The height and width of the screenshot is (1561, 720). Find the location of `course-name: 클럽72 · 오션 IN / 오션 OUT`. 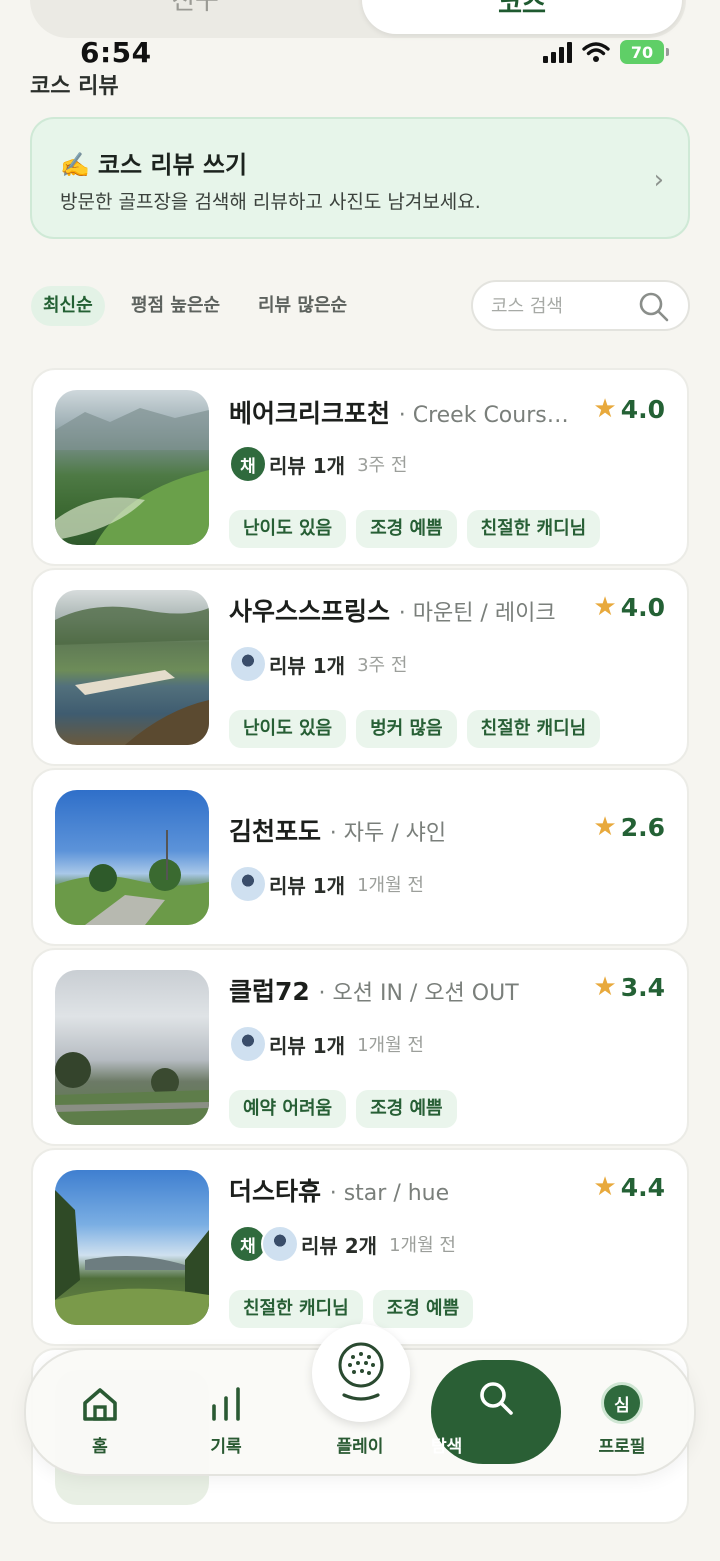

course-name: 클럽72 · 오션 IN / 오션 OUT is located at coordinates (374, 990).